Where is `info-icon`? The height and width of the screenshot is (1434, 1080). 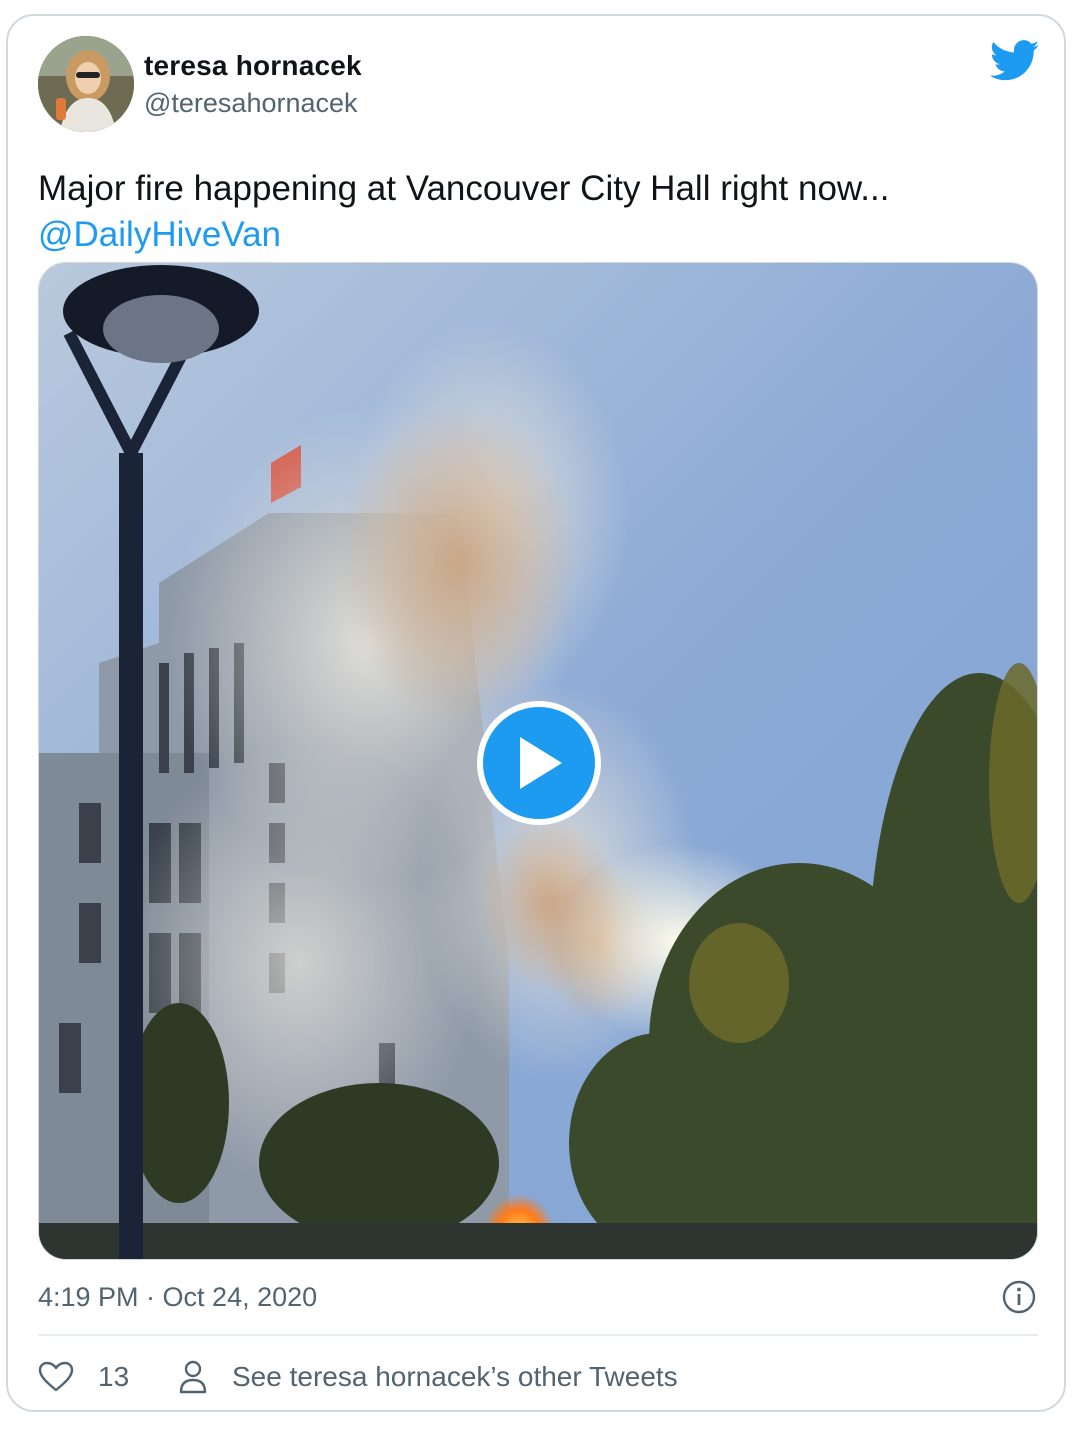
info-icon is located at coordinates (1019, 1297).